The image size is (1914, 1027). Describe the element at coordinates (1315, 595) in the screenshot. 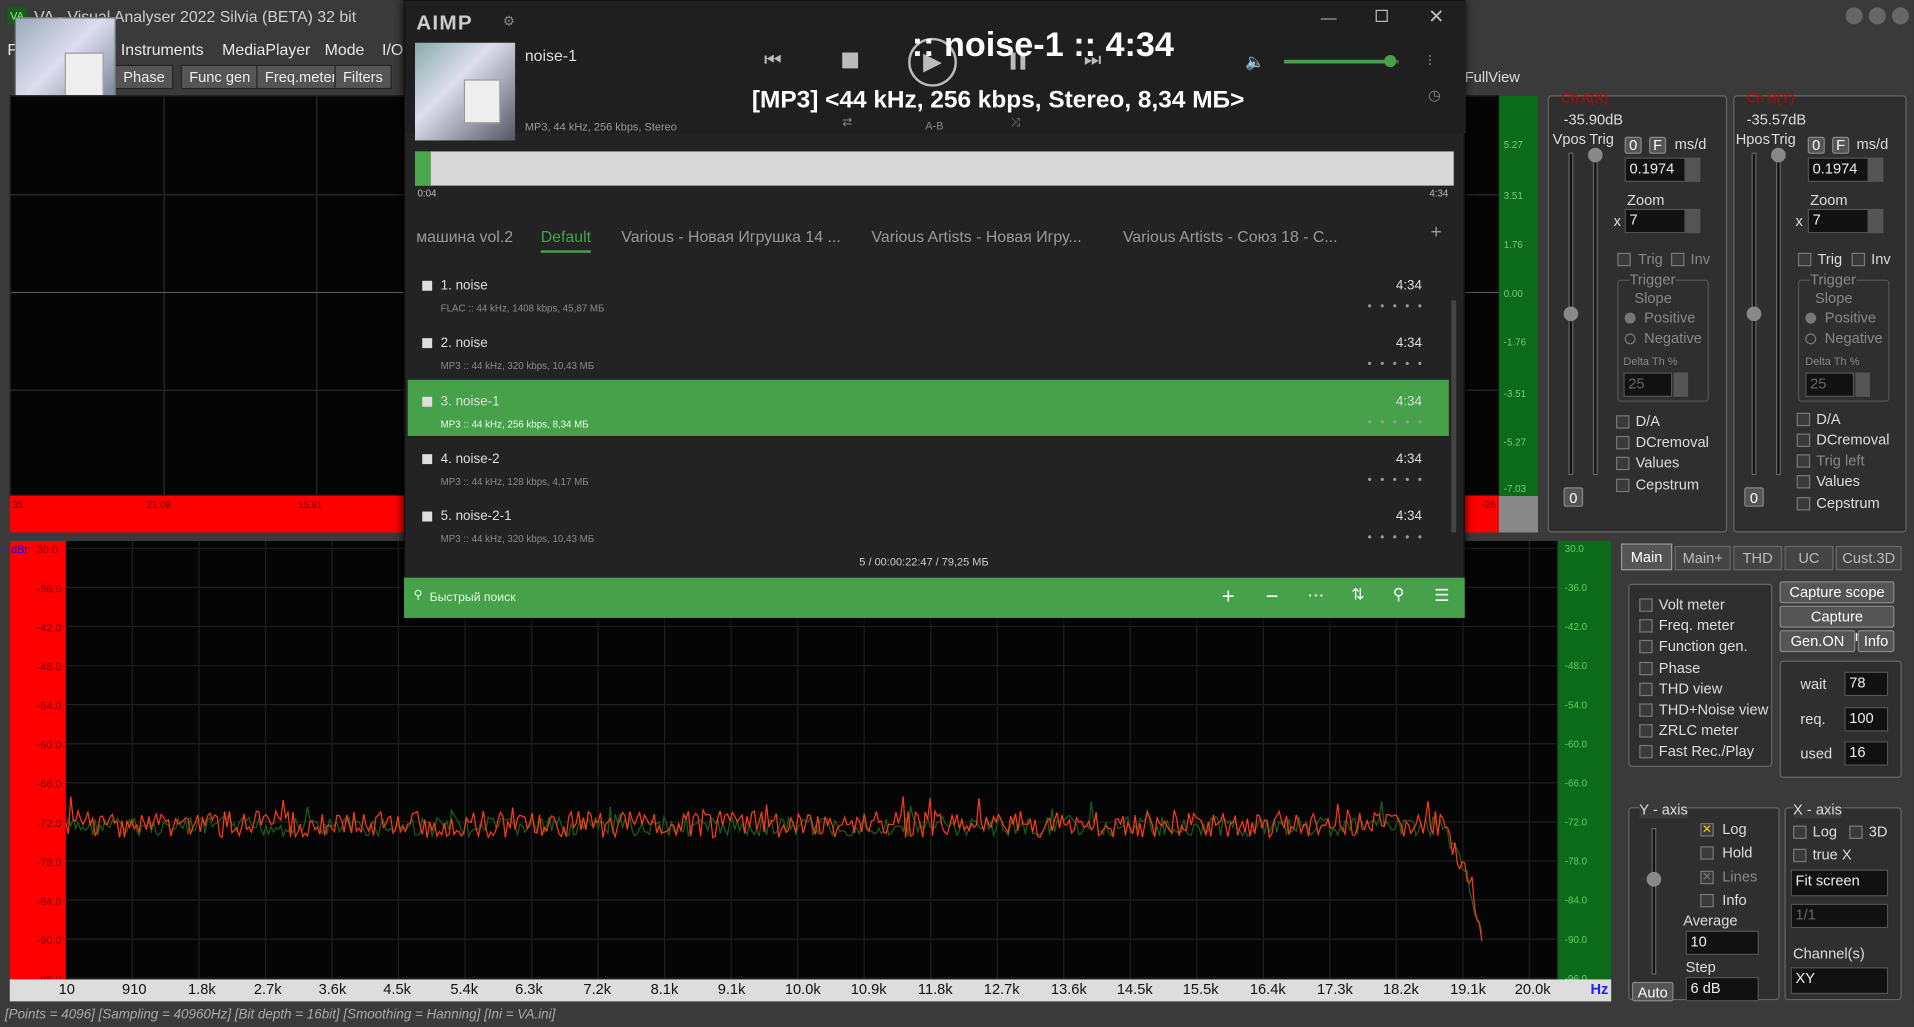

I see `more-icon: ⋯` at that location.